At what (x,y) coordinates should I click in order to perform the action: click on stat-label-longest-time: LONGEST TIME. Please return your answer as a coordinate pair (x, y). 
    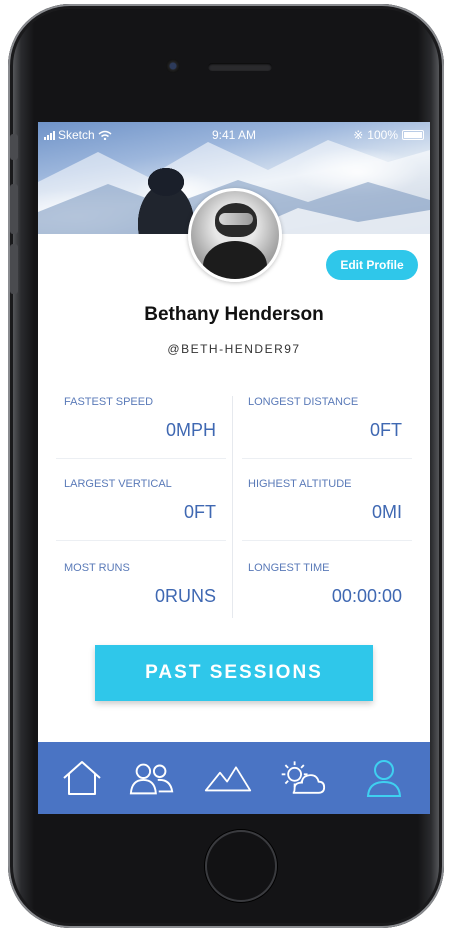
    Looking at the image, I should click on (289, 568).